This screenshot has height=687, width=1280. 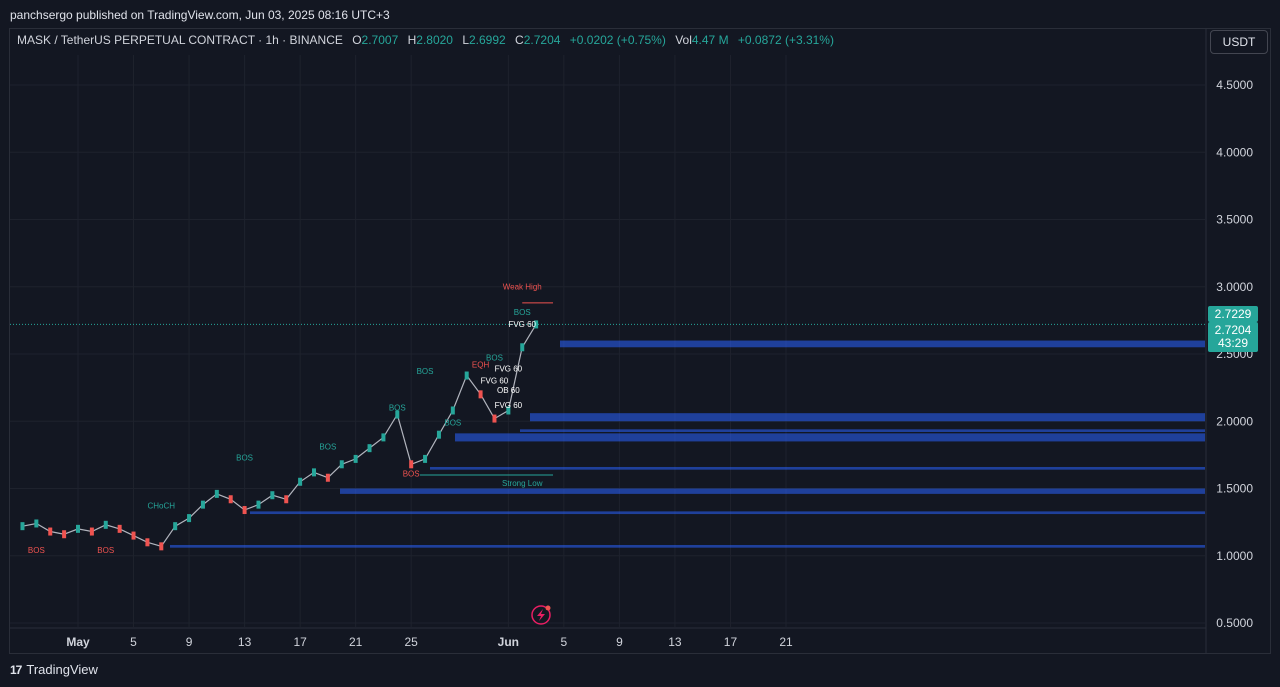 What do you see at coordinates (1234, 623) in the screenshot?
I see `y-tick-label: 0.5000` at bounding box center [1234, 623].